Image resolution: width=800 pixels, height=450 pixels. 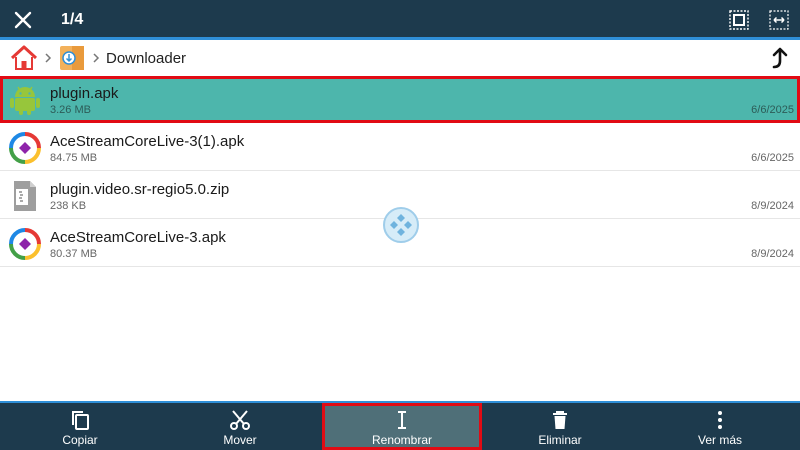 I want to click on file-name: AceStreamCoreLive-3.apk, so click(x=138, y=237).